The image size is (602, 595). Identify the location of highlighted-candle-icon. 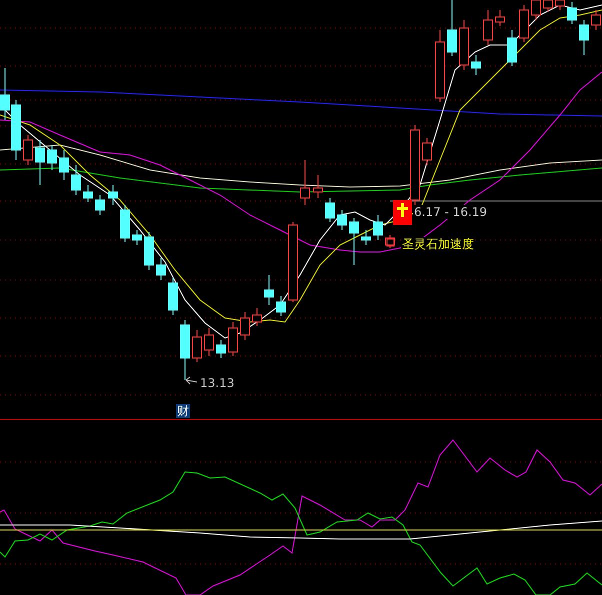
(402, 212).